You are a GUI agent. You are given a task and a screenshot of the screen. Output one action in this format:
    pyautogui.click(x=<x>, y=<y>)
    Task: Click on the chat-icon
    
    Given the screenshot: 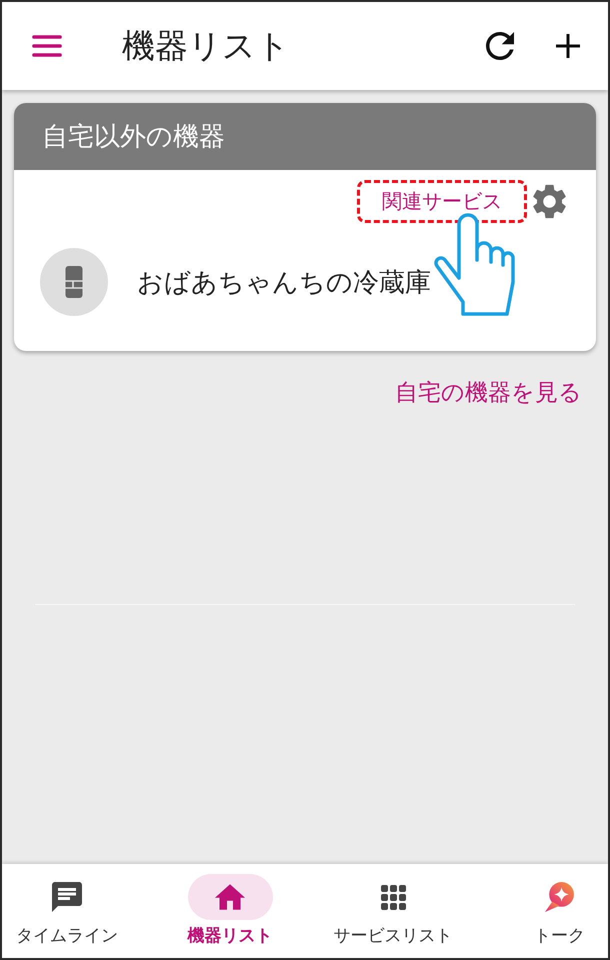 What is the action you would take?
    pyautogui.click(x=67, y=897)
    